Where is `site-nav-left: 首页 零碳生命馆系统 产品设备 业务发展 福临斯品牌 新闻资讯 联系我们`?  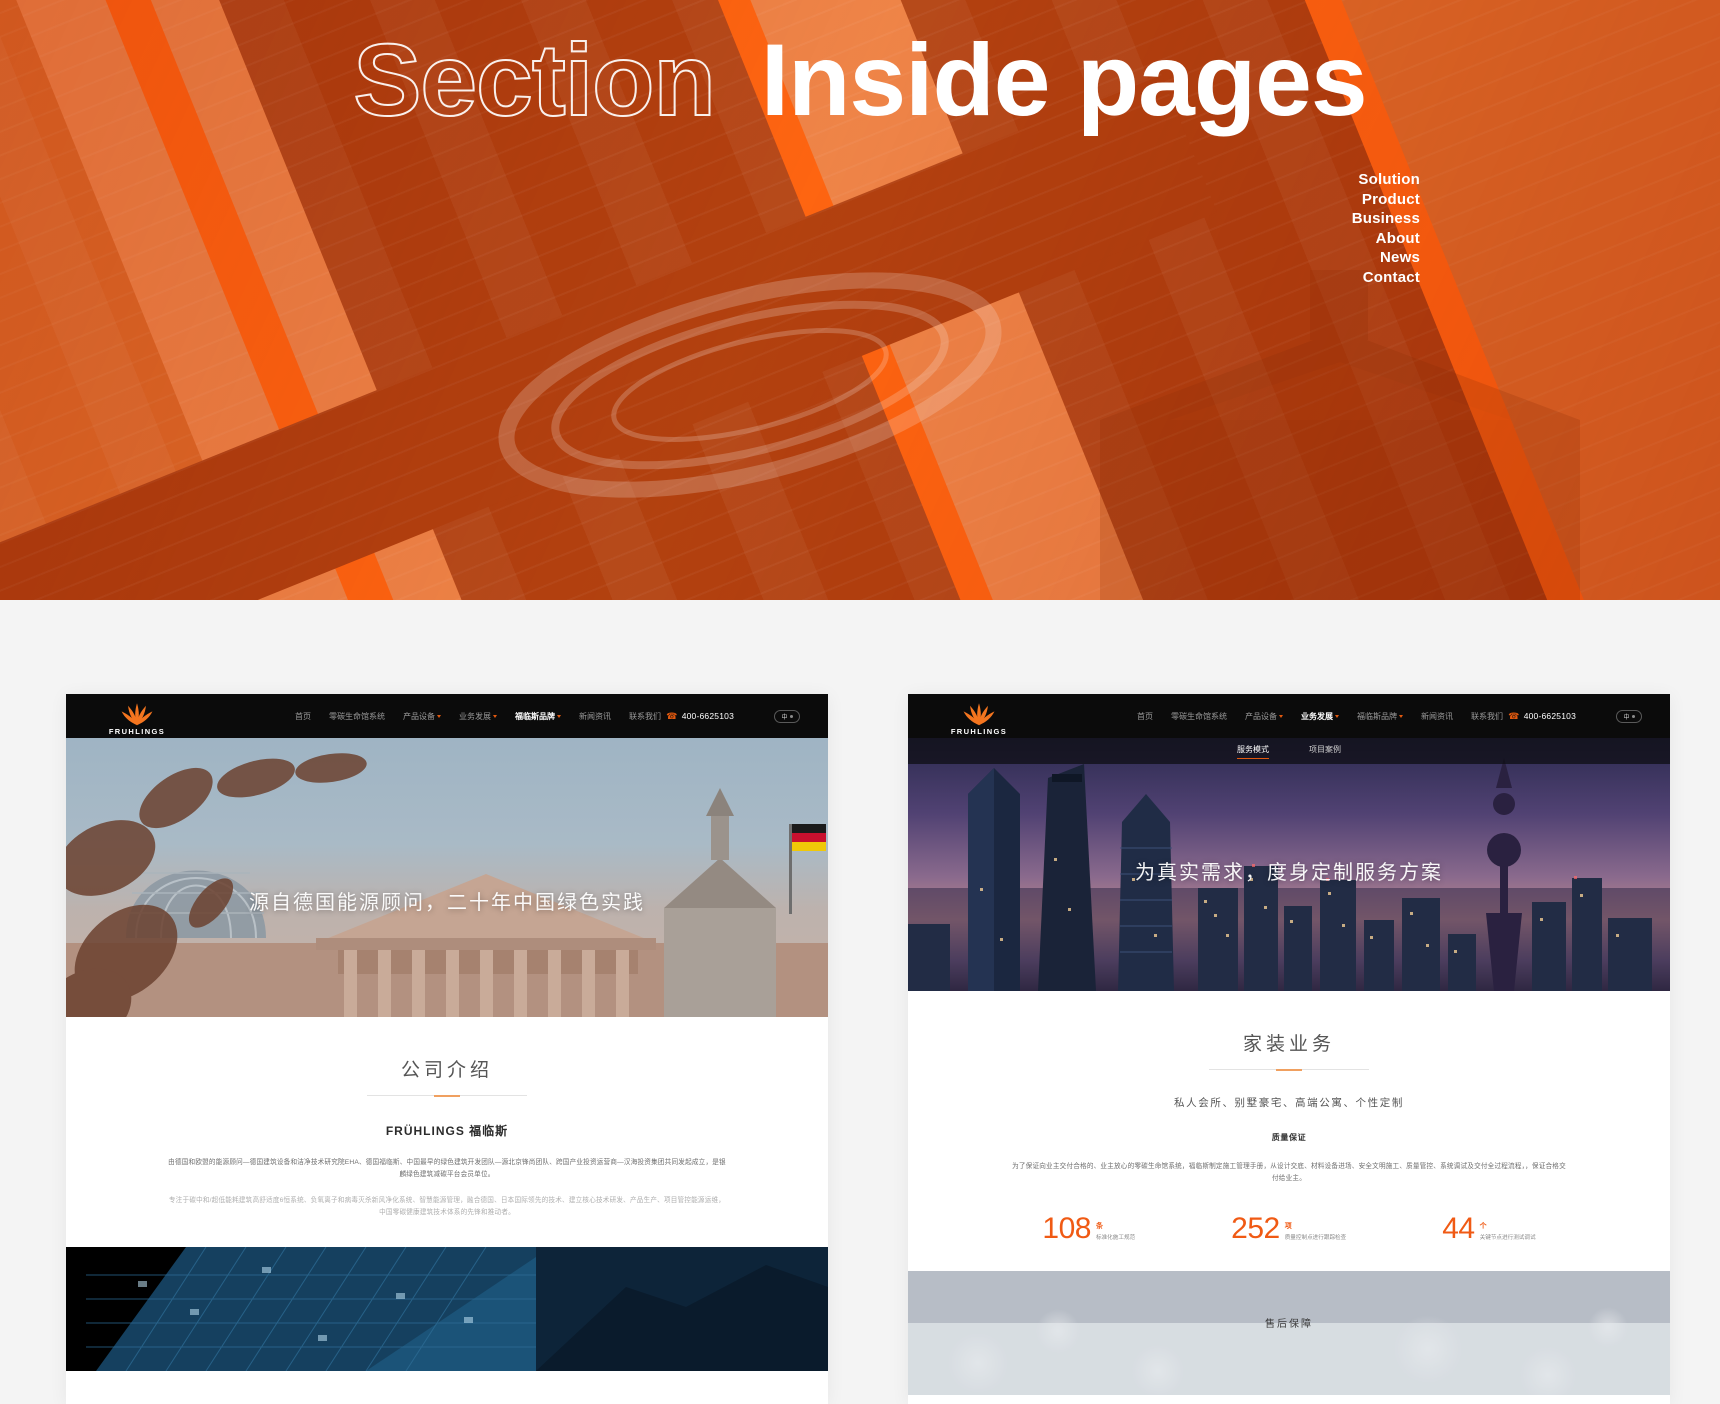
site-nav-left: 首页 零碳生命馆系统 产品设备 业务发展 福临斯品牌 新闻资讯 联系我们 is located at coordinates (478, 716).